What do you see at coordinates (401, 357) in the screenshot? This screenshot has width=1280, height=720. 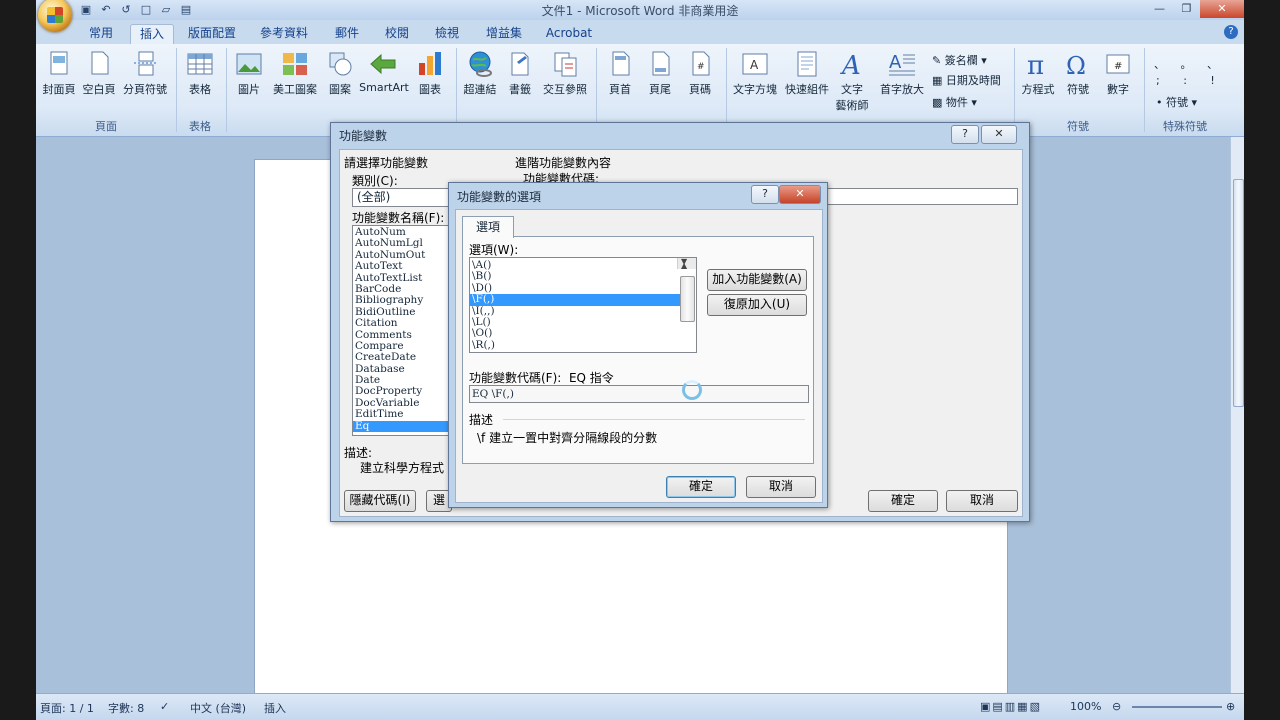 I see `list-item: CreateDate` at bounding box center [401, 357].